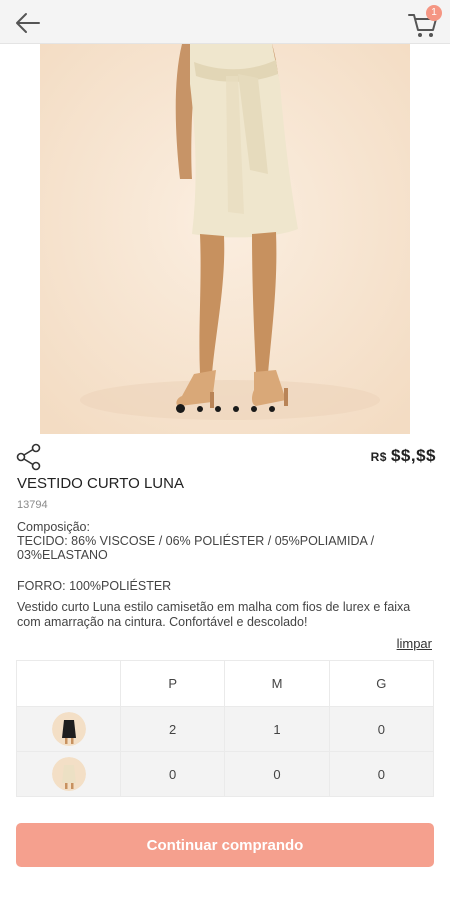  I want to click on size-quantity-grid: P M G 2 1 0 0 0 0, so click(225, 728).